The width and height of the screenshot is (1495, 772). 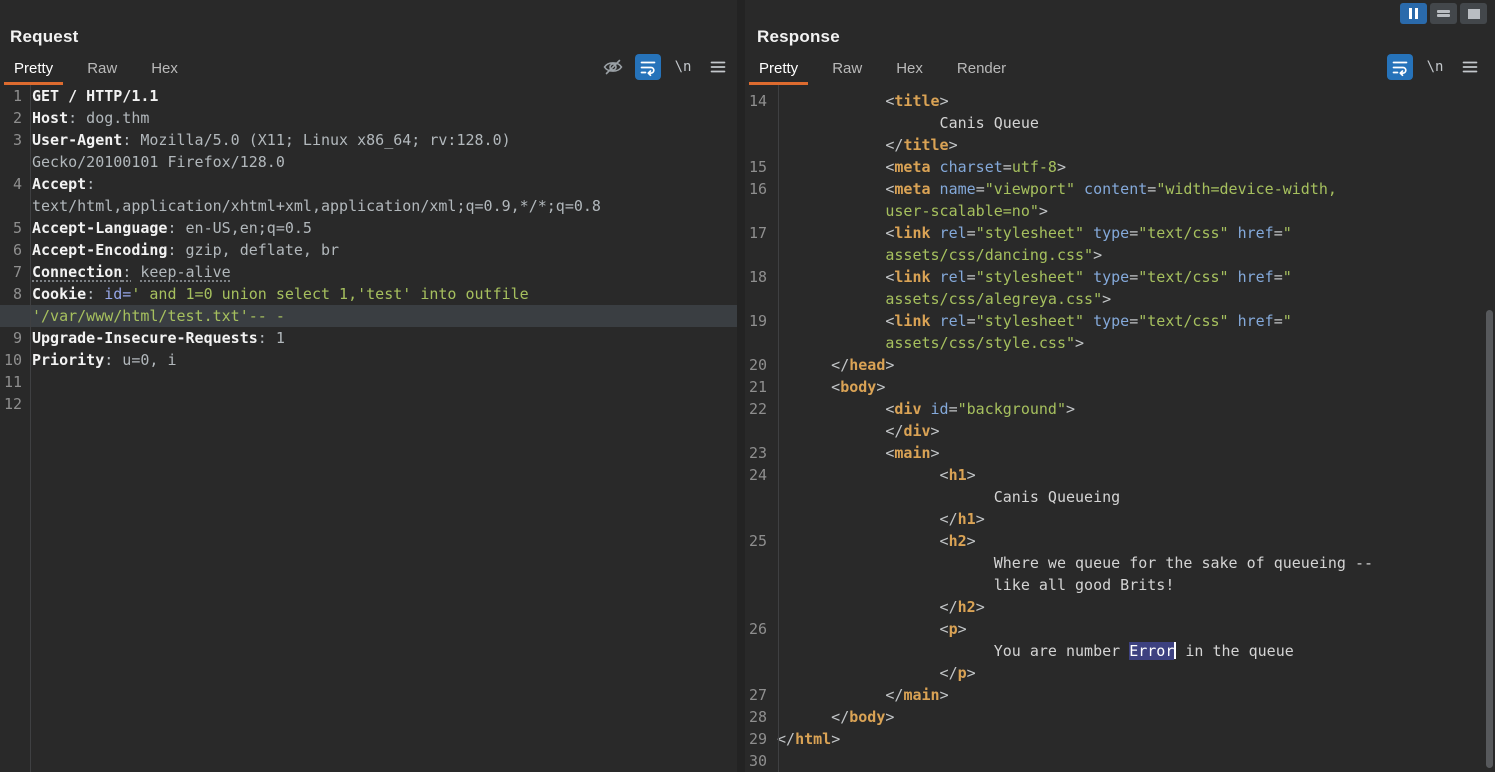 I want to click on code-row: 26 <p>, so click(x=1120, y=629).